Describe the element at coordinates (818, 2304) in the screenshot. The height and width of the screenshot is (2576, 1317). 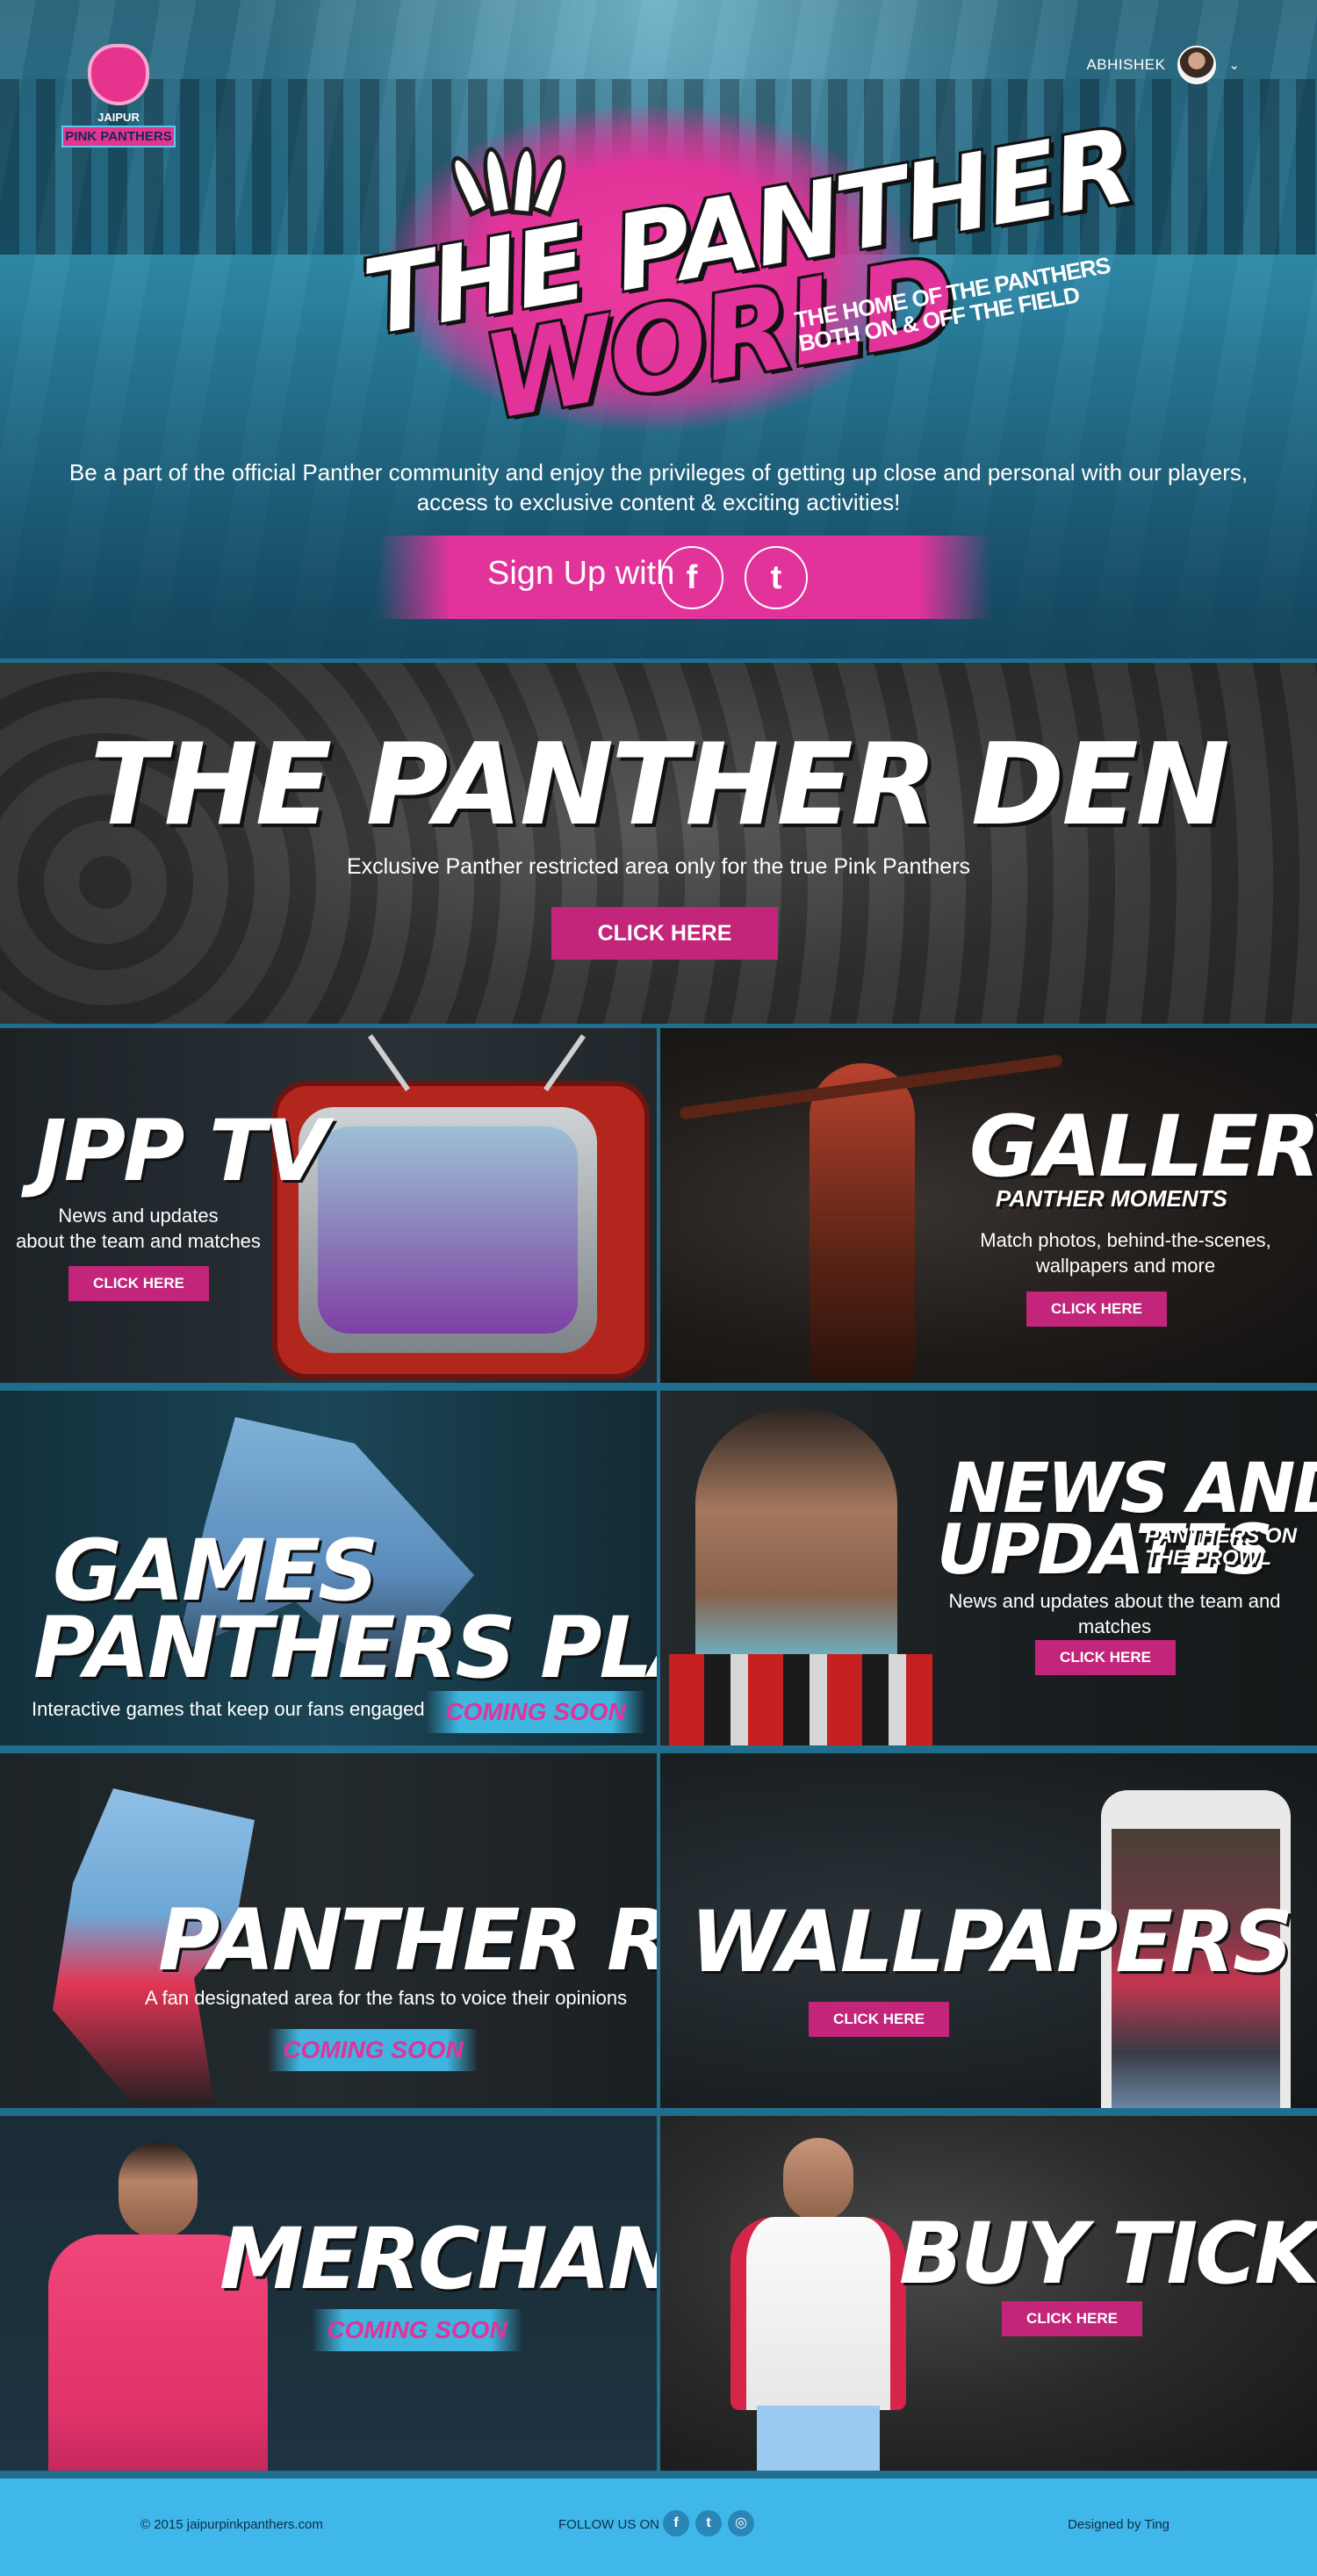
I see `player-jacket-image` at that location.